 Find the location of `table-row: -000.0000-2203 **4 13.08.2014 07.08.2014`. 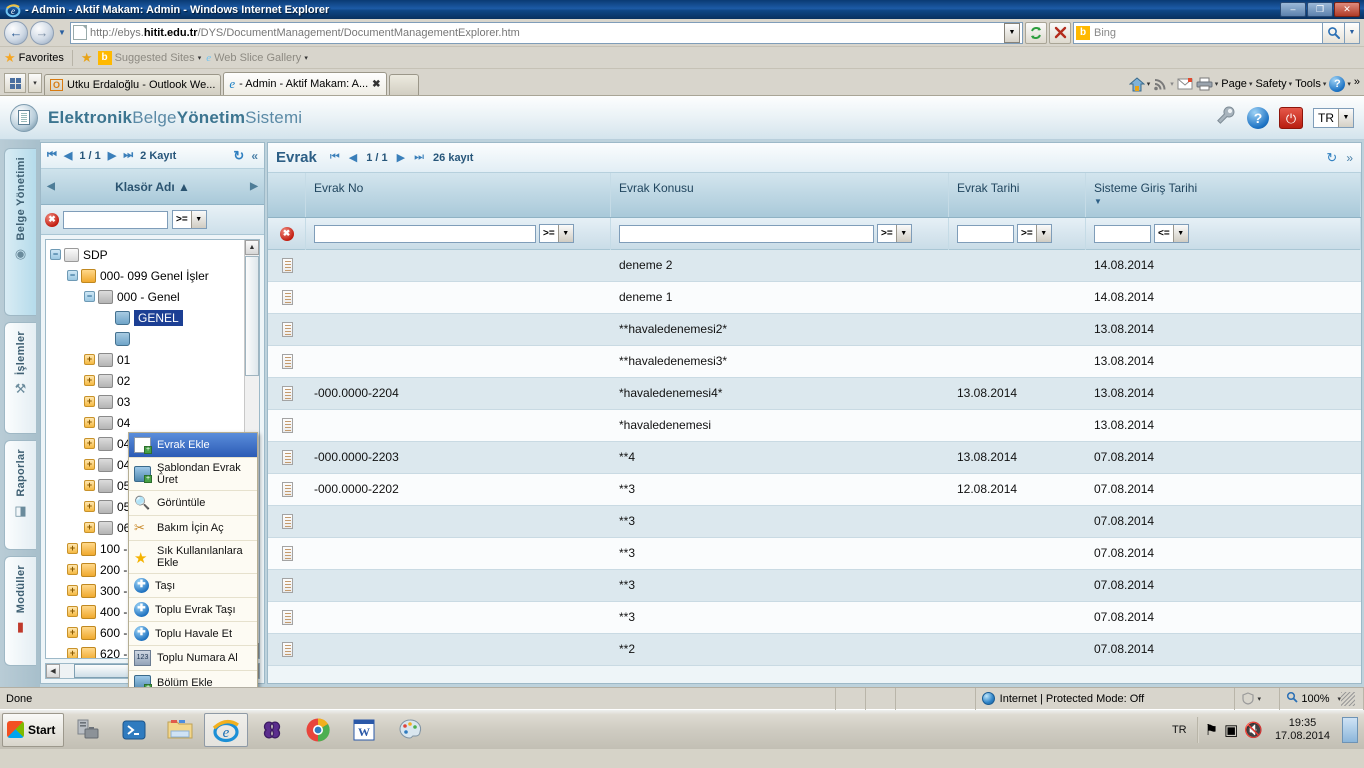

table-row: -000.0000-2203 **4 13.08.2014 07.08.2014 is located at coordinates (814, 458).